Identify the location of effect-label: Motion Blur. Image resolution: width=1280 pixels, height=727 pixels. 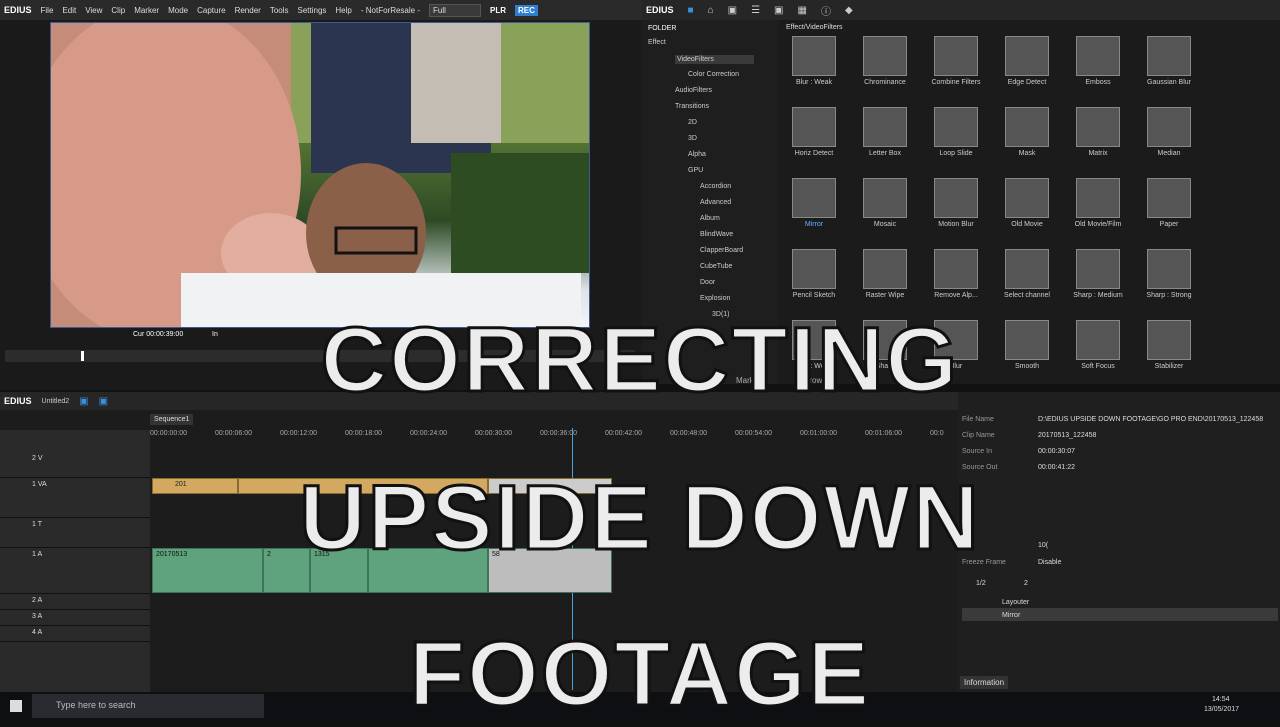
(956, 224).